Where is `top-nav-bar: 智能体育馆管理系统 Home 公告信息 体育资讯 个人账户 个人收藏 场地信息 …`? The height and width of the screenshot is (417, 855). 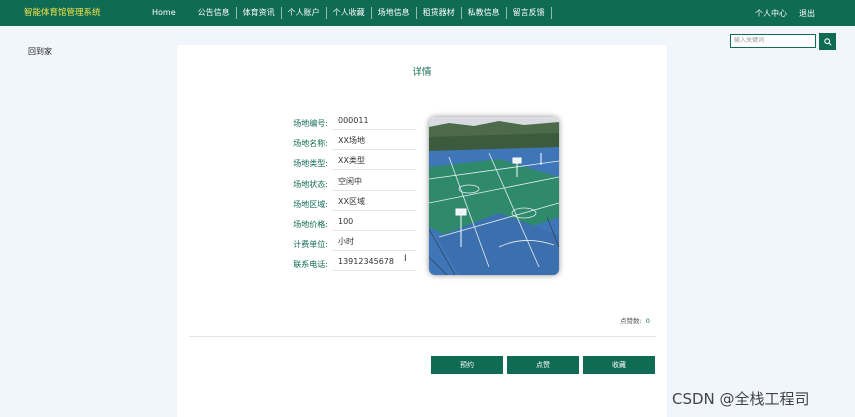 top-nav-bar: 智能体育馆管理系统 Home 公告信息 体育资讯 个人账户 个人收藏 场地信息 … is located at coordinates (427, 13).